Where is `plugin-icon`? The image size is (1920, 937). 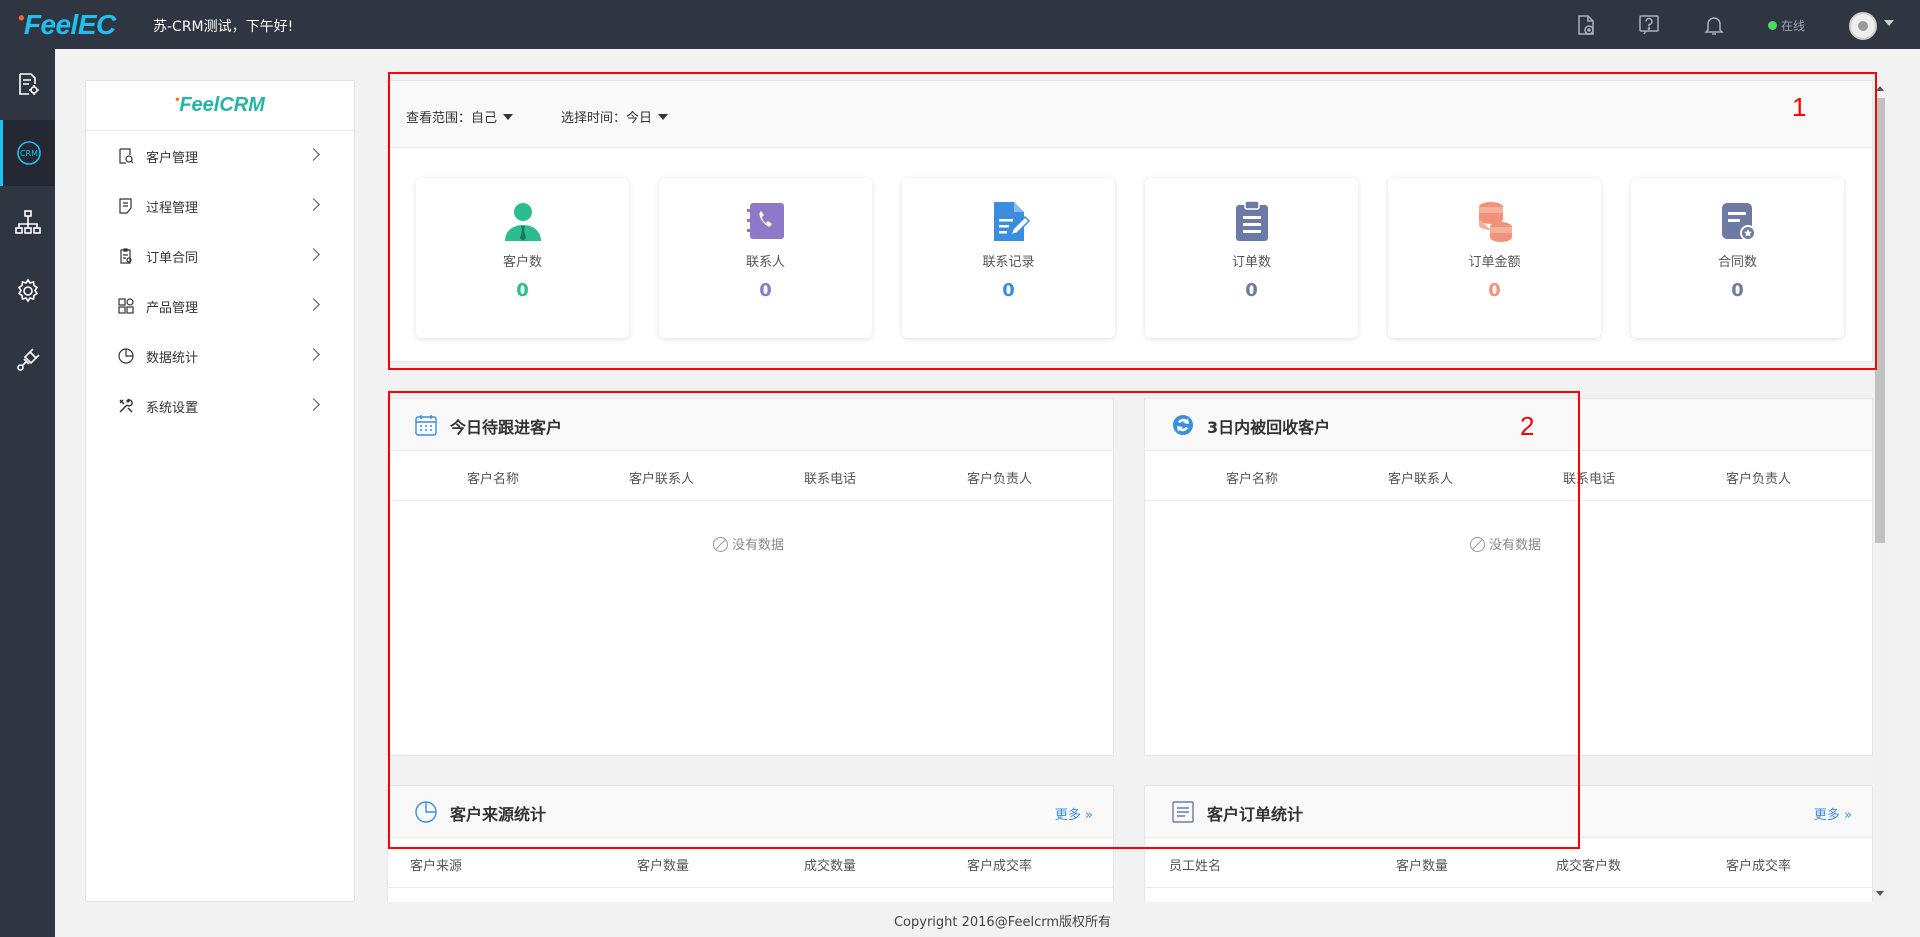
plugin-icon is located at coordinates (28, 359).